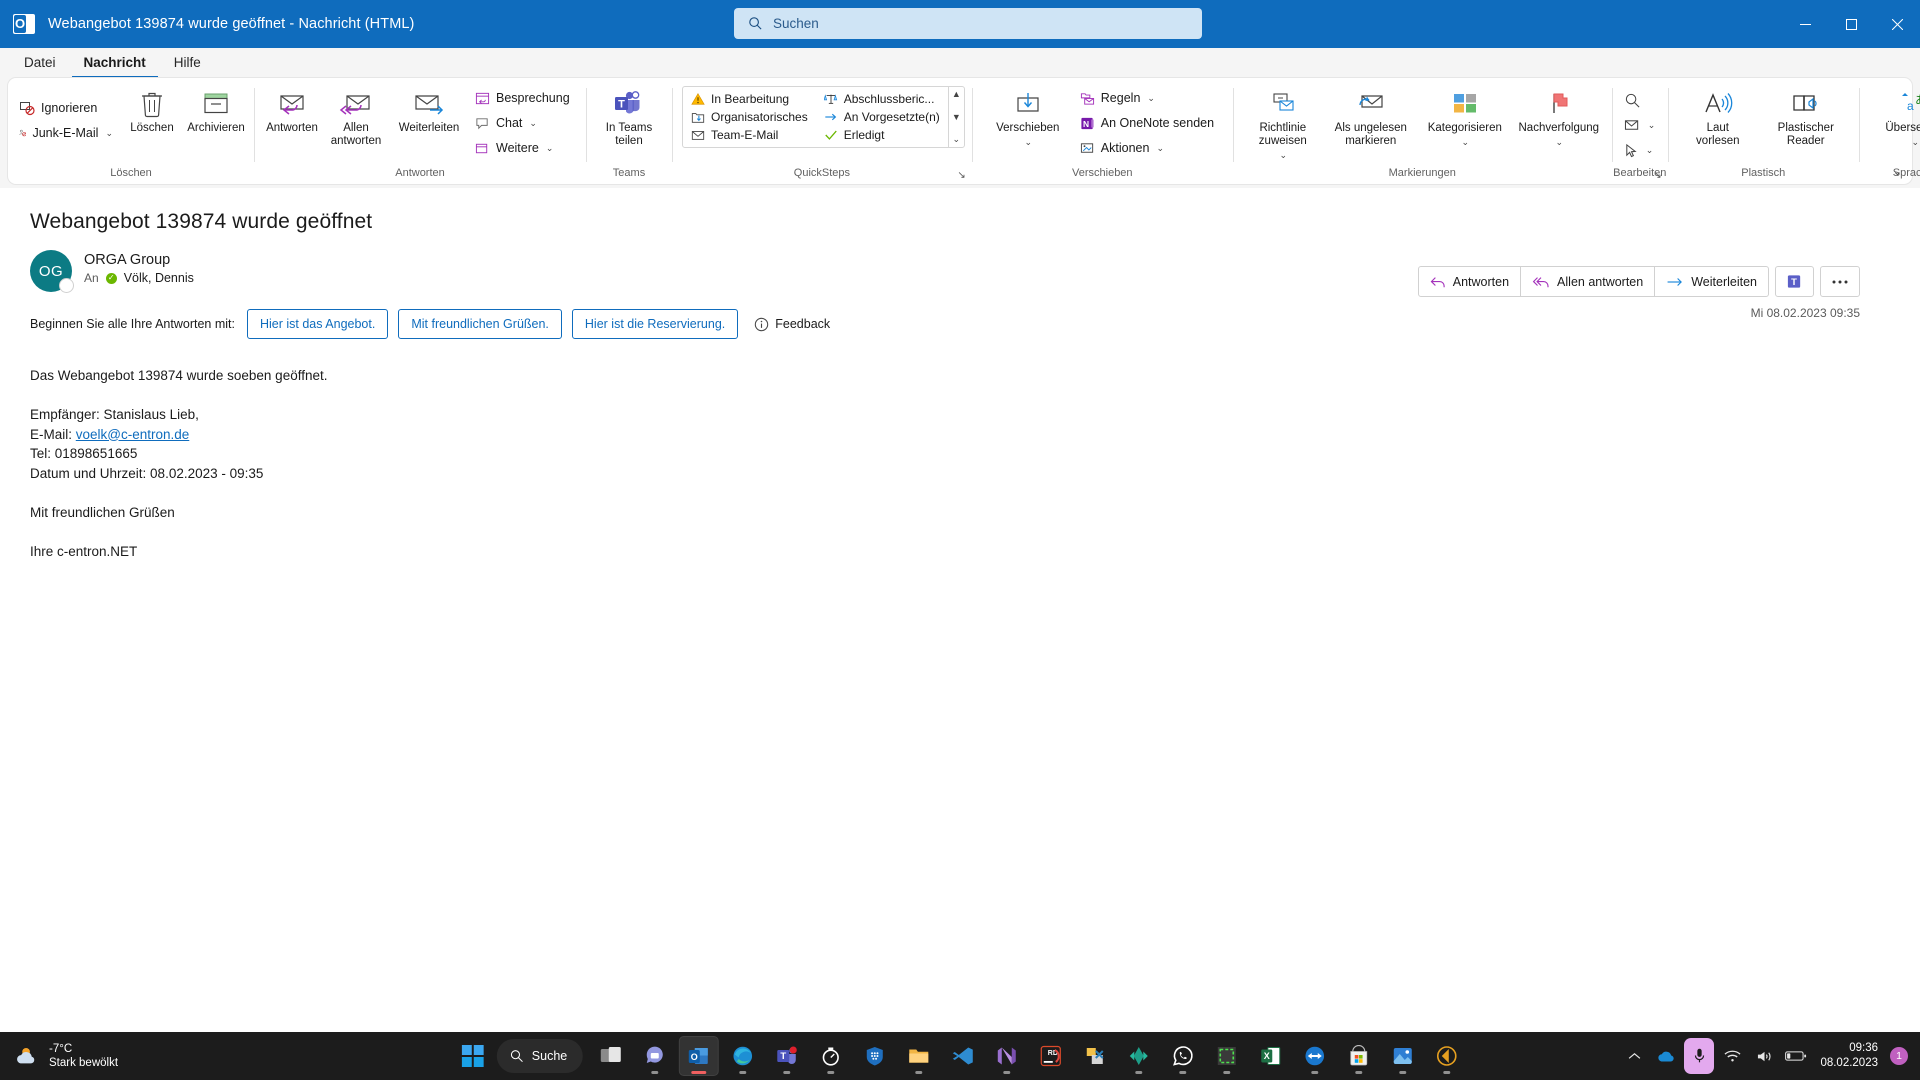  Describe the element at coordinates (961, 175) in the screenshot. I see `quicksteps-dialog-launcher: ↘` at that location.